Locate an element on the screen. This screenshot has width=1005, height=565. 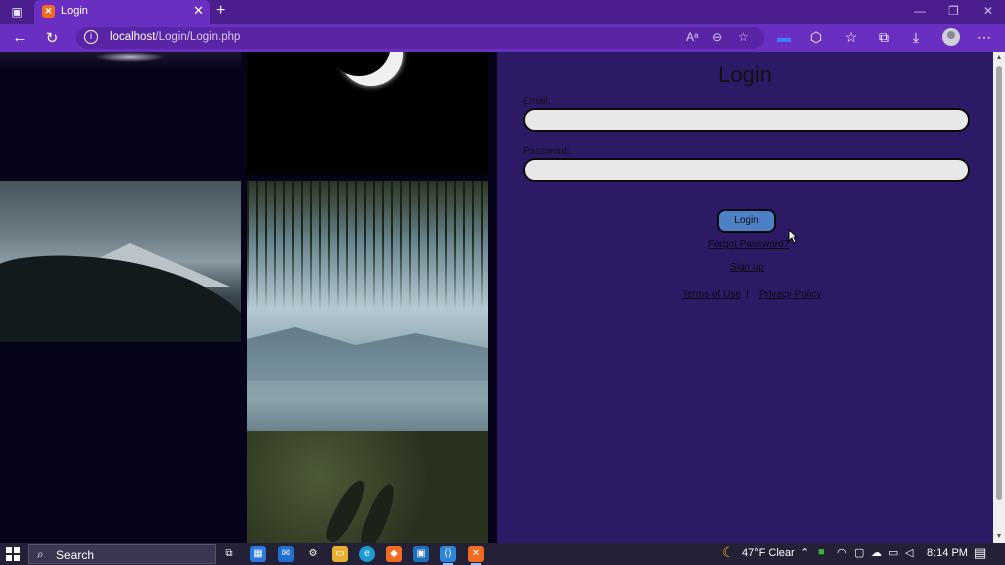
add-favorite-icon: ☆ is located at coordinates (743, 37).